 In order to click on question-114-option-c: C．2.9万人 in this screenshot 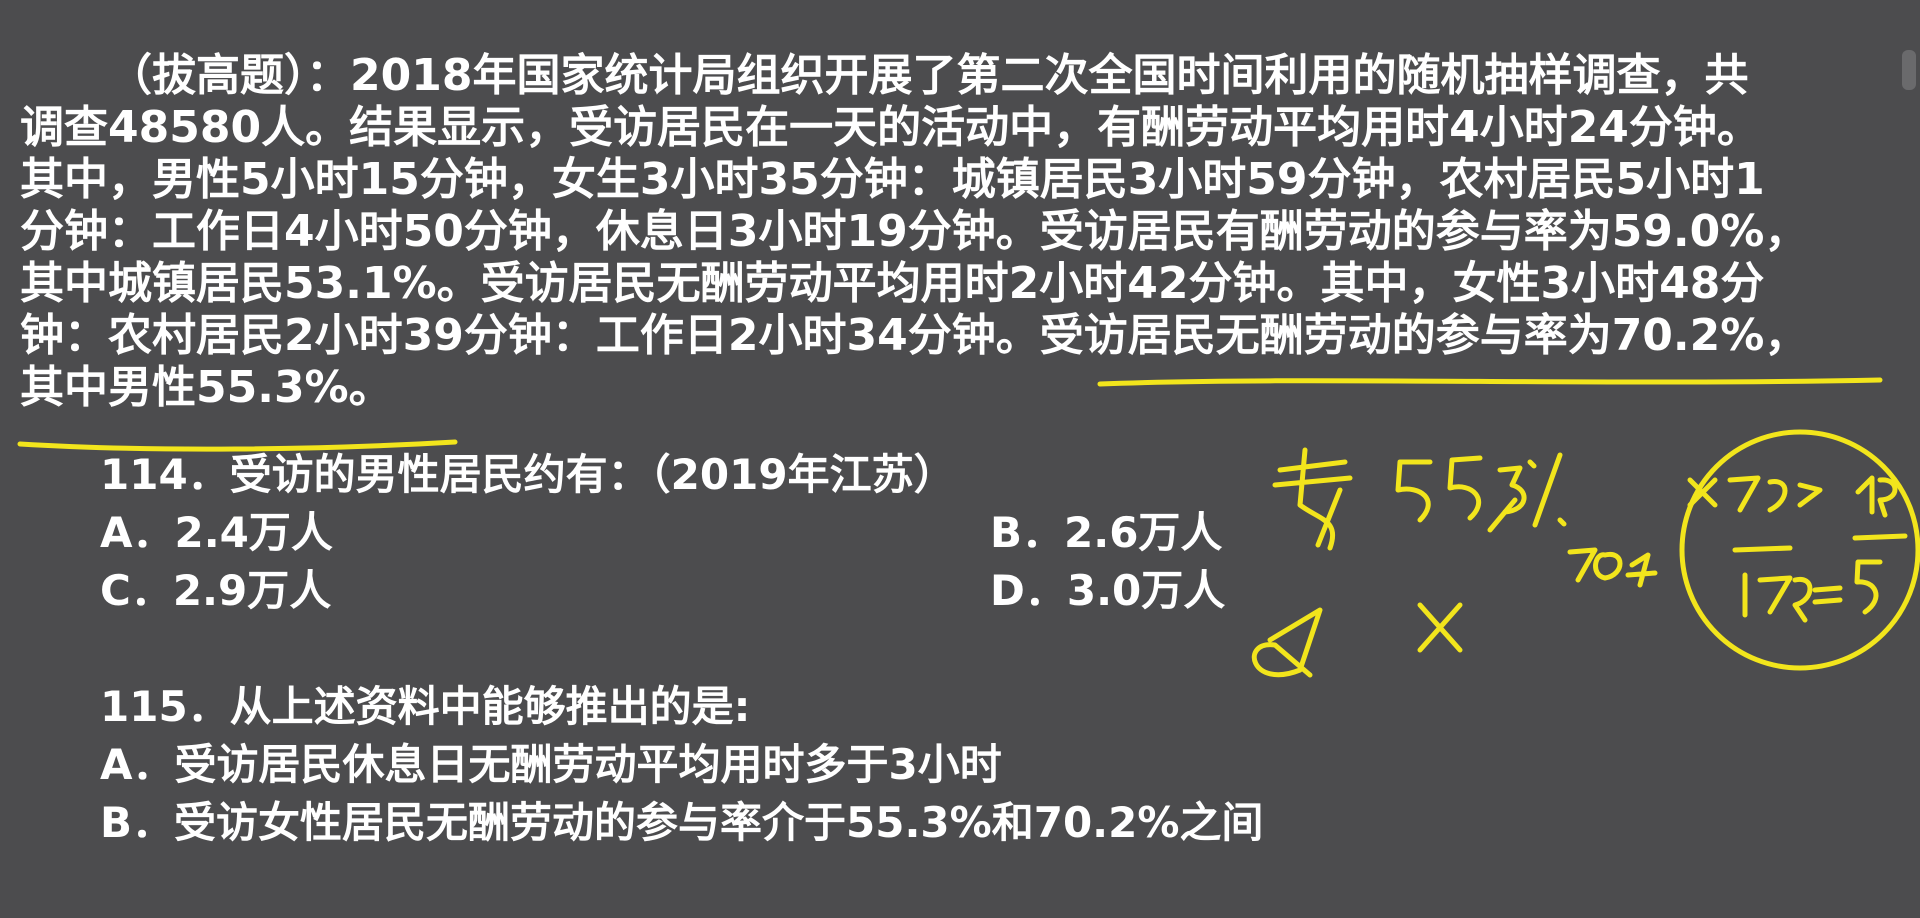, I will do `click(215, 591)`.